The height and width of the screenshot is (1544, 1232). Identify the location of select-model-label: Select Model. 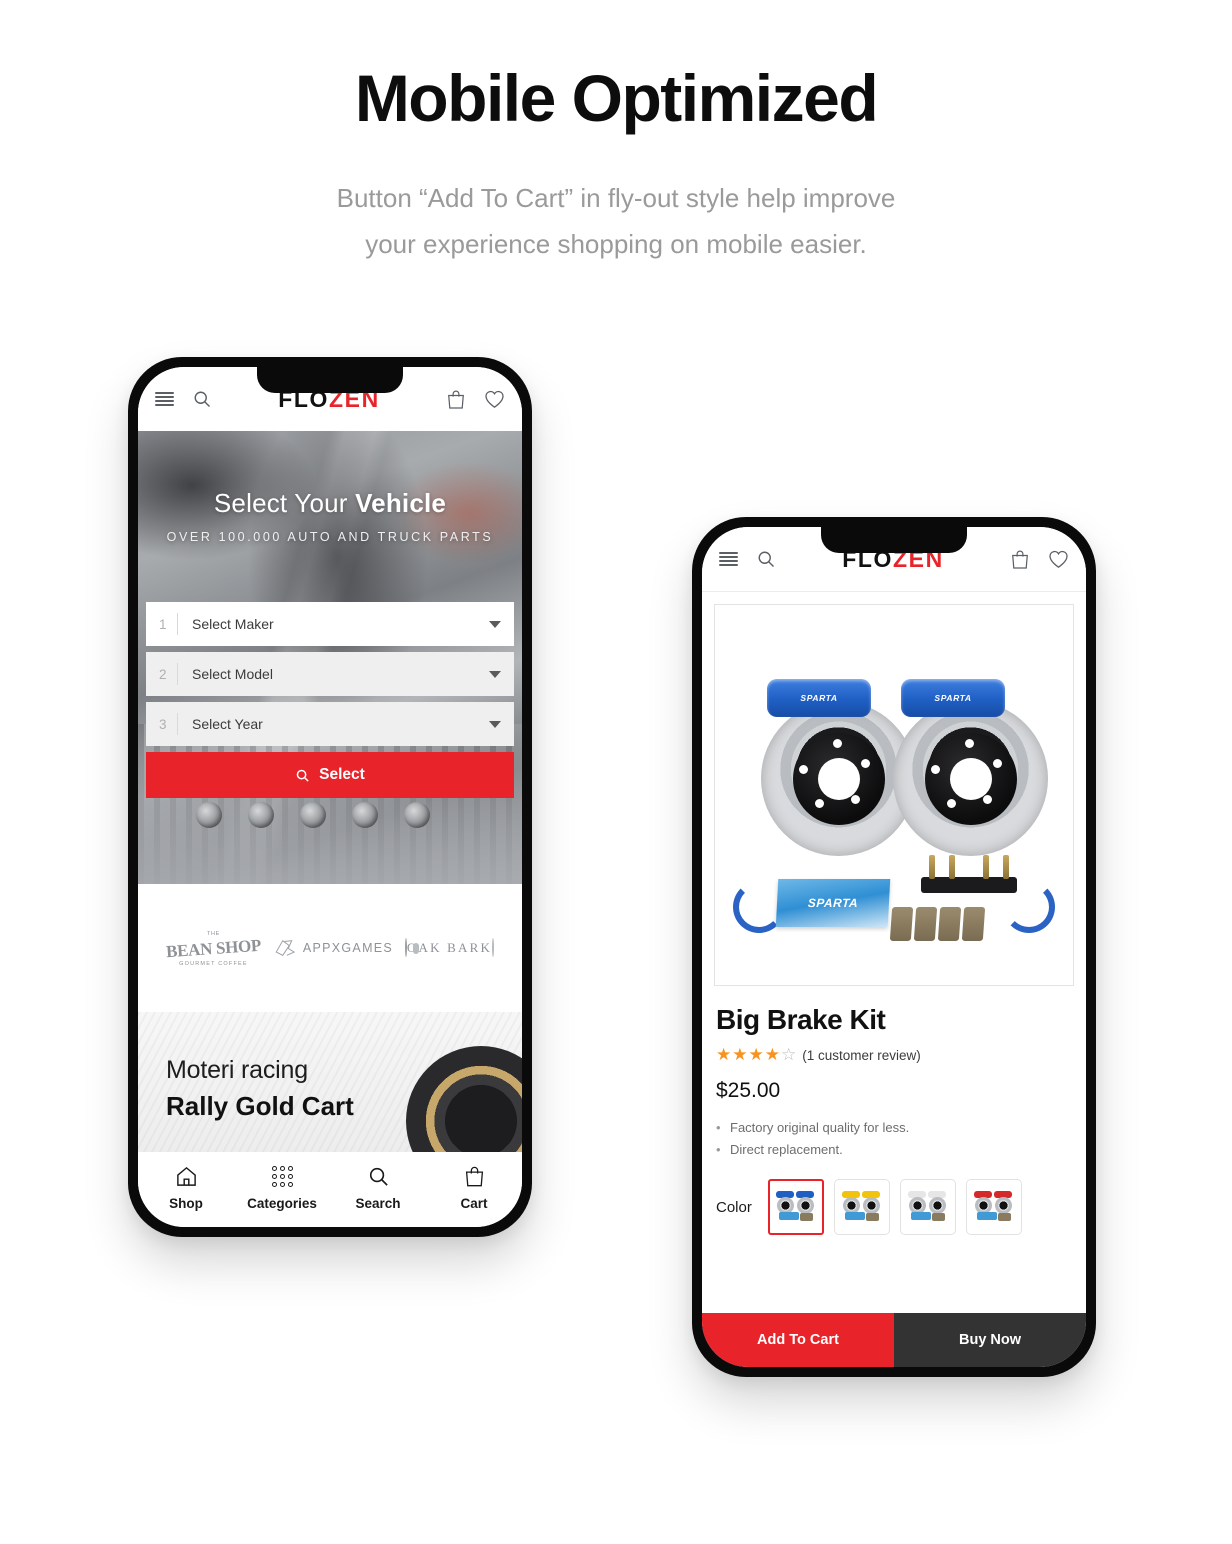
(232, 674).